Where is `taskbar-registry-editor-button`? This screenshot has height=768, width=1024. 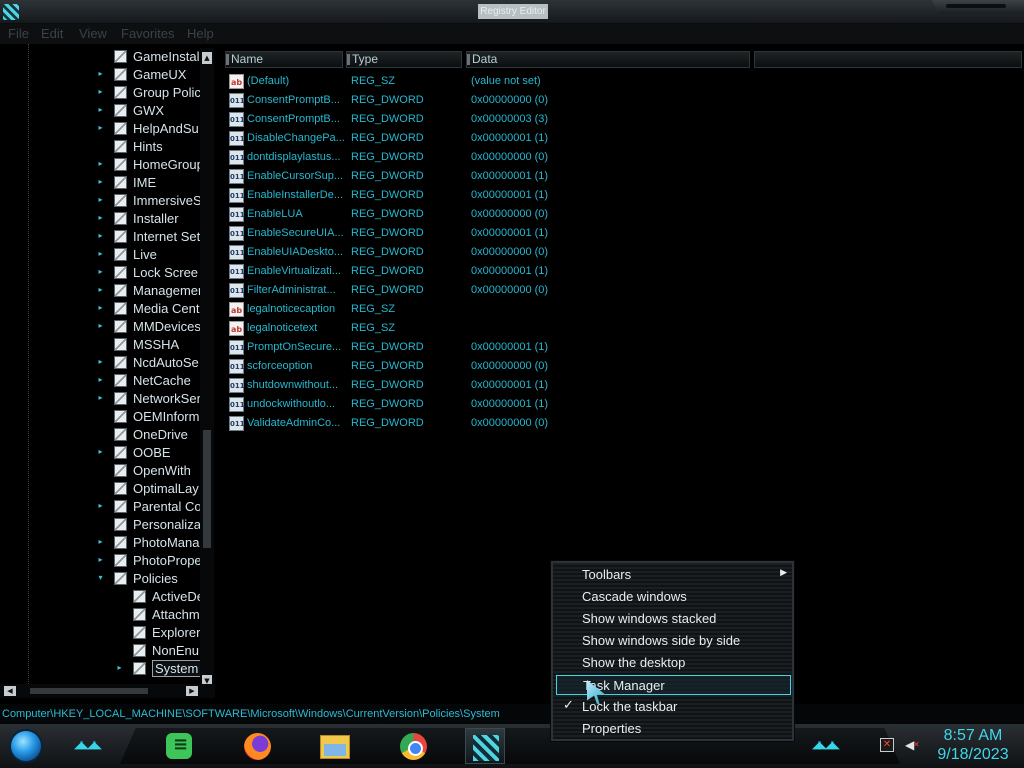
taskbar-registry-editor-button is located at coordinates (485, 746).